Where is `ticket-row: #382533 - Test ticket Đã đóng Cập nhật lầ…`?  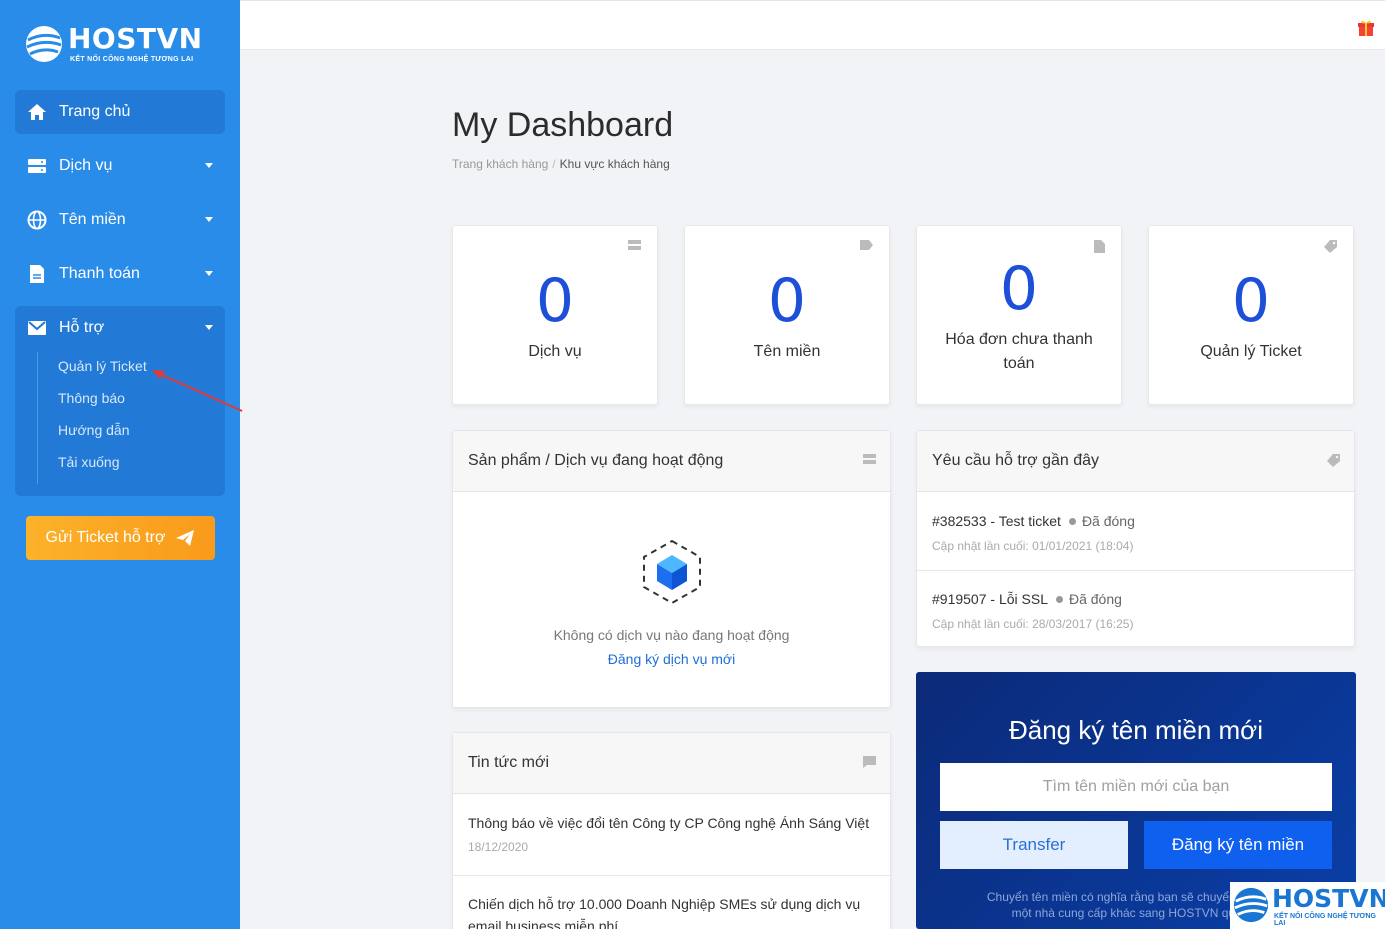 ticket-row: #382533 - Test ticket Đã đóng Cập nhật lầ… is located at coordinates (1135, 532).